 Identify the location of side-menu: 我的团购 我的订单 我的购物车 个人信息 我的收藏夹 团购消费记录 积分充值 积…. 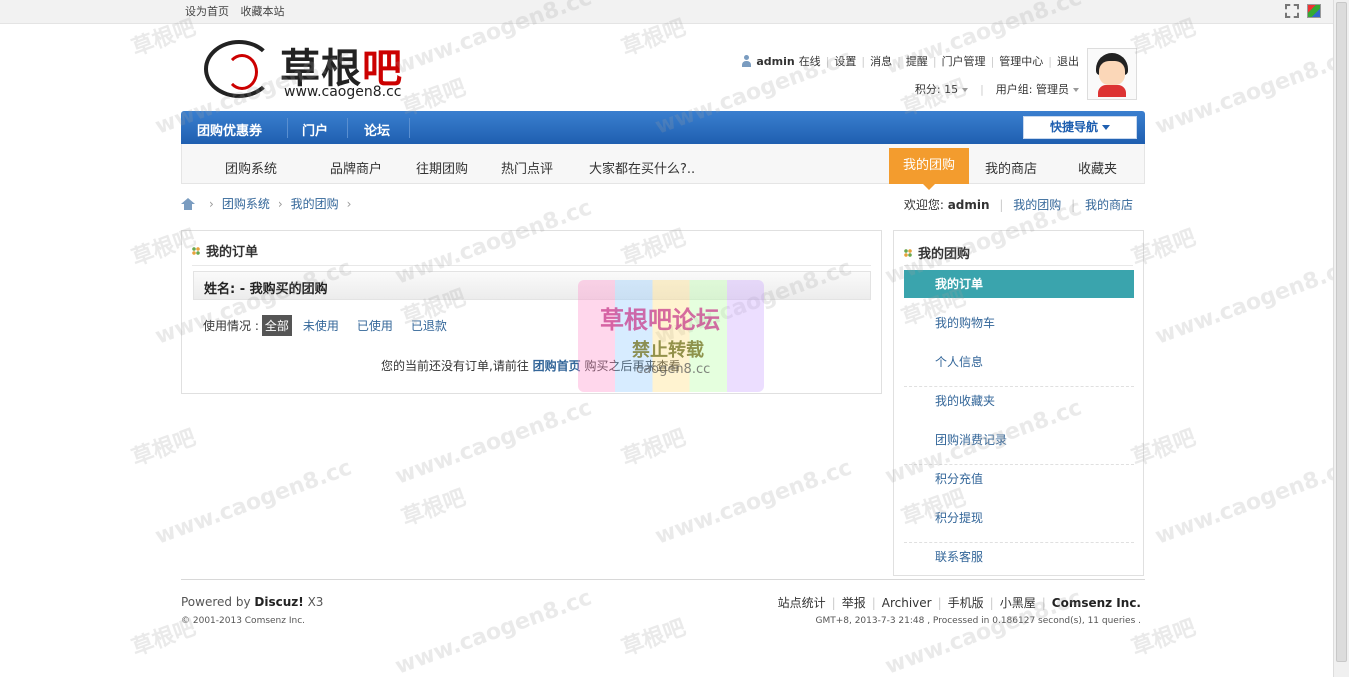
(1018, 403).